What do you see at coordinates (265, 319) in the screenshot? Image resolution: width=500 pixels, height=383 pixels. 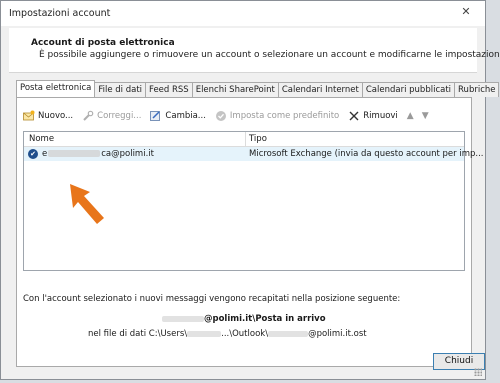 I see `delivery-folder-text: @polimi.it\Posta in arrivo` at bounding box center [265, 319].